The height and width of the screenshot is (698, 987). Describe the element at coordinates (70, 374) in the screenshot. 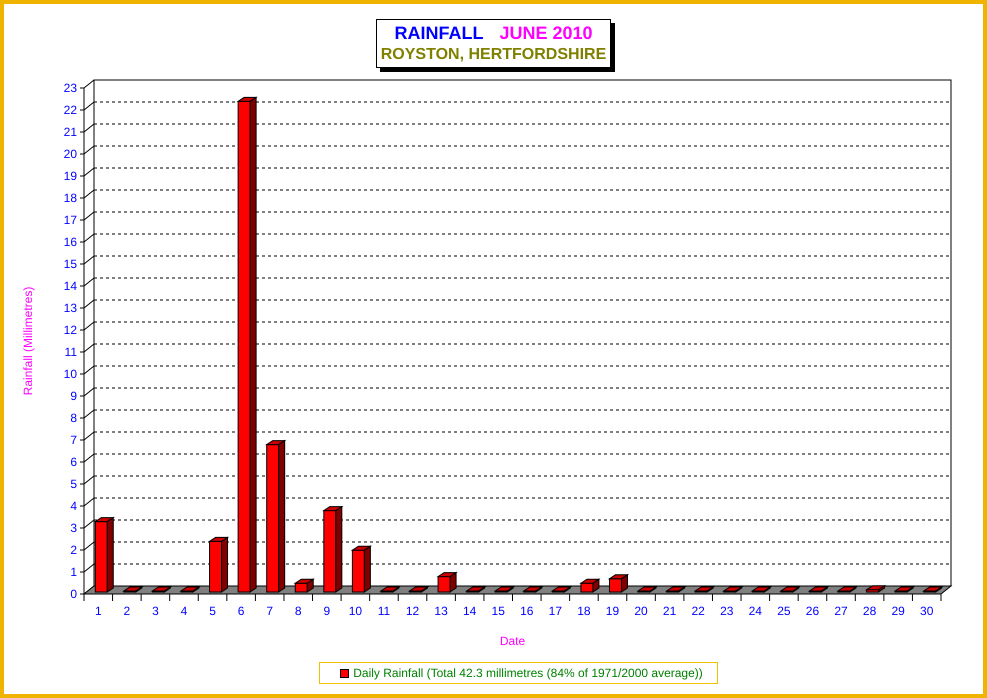

I see `y-tick-label: 10` at that location.